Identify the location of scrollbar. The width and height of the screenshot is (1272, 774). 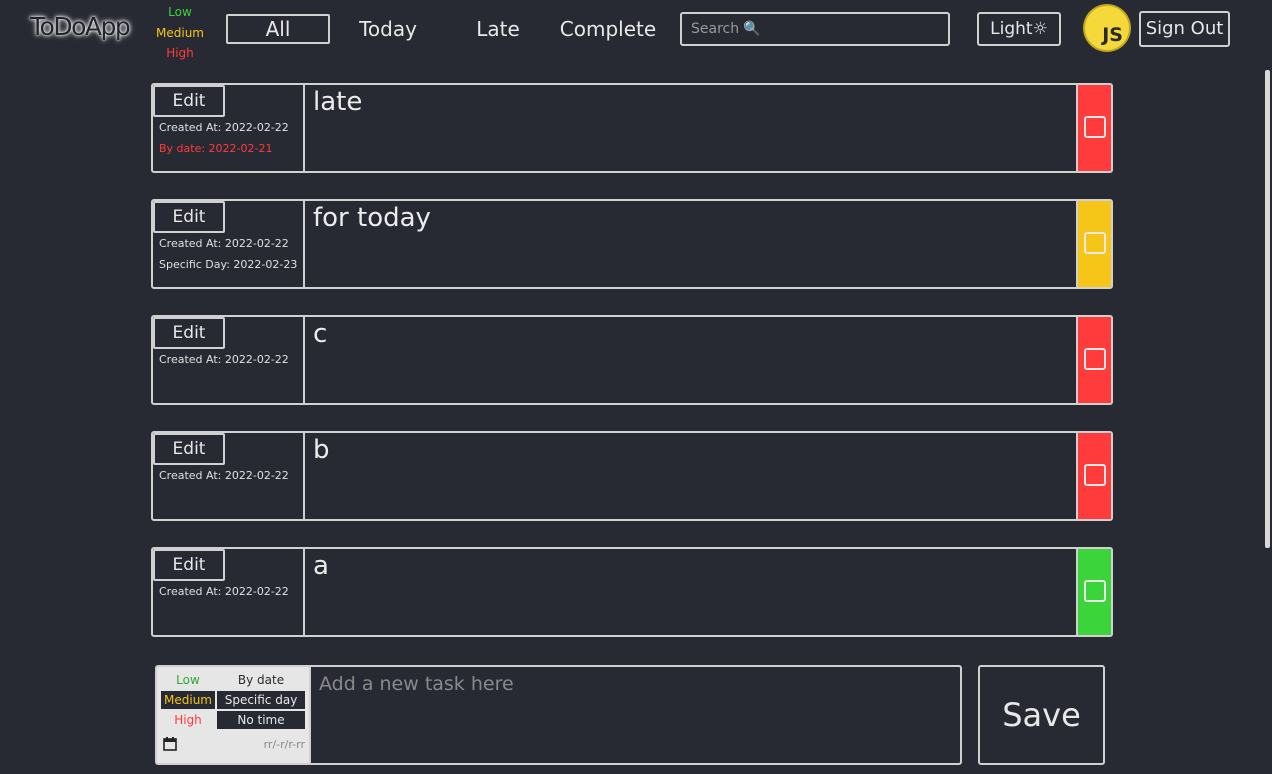
(1267, 309).